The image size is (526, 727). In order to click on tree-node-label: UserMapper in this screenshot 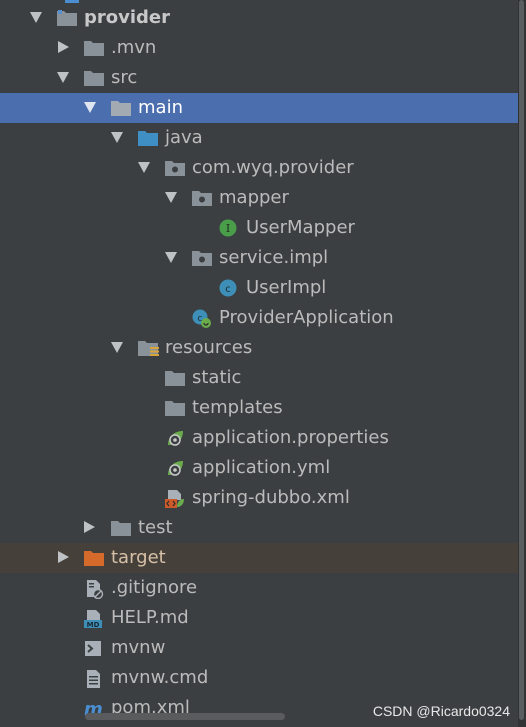, I will do `click(300, 227)`.